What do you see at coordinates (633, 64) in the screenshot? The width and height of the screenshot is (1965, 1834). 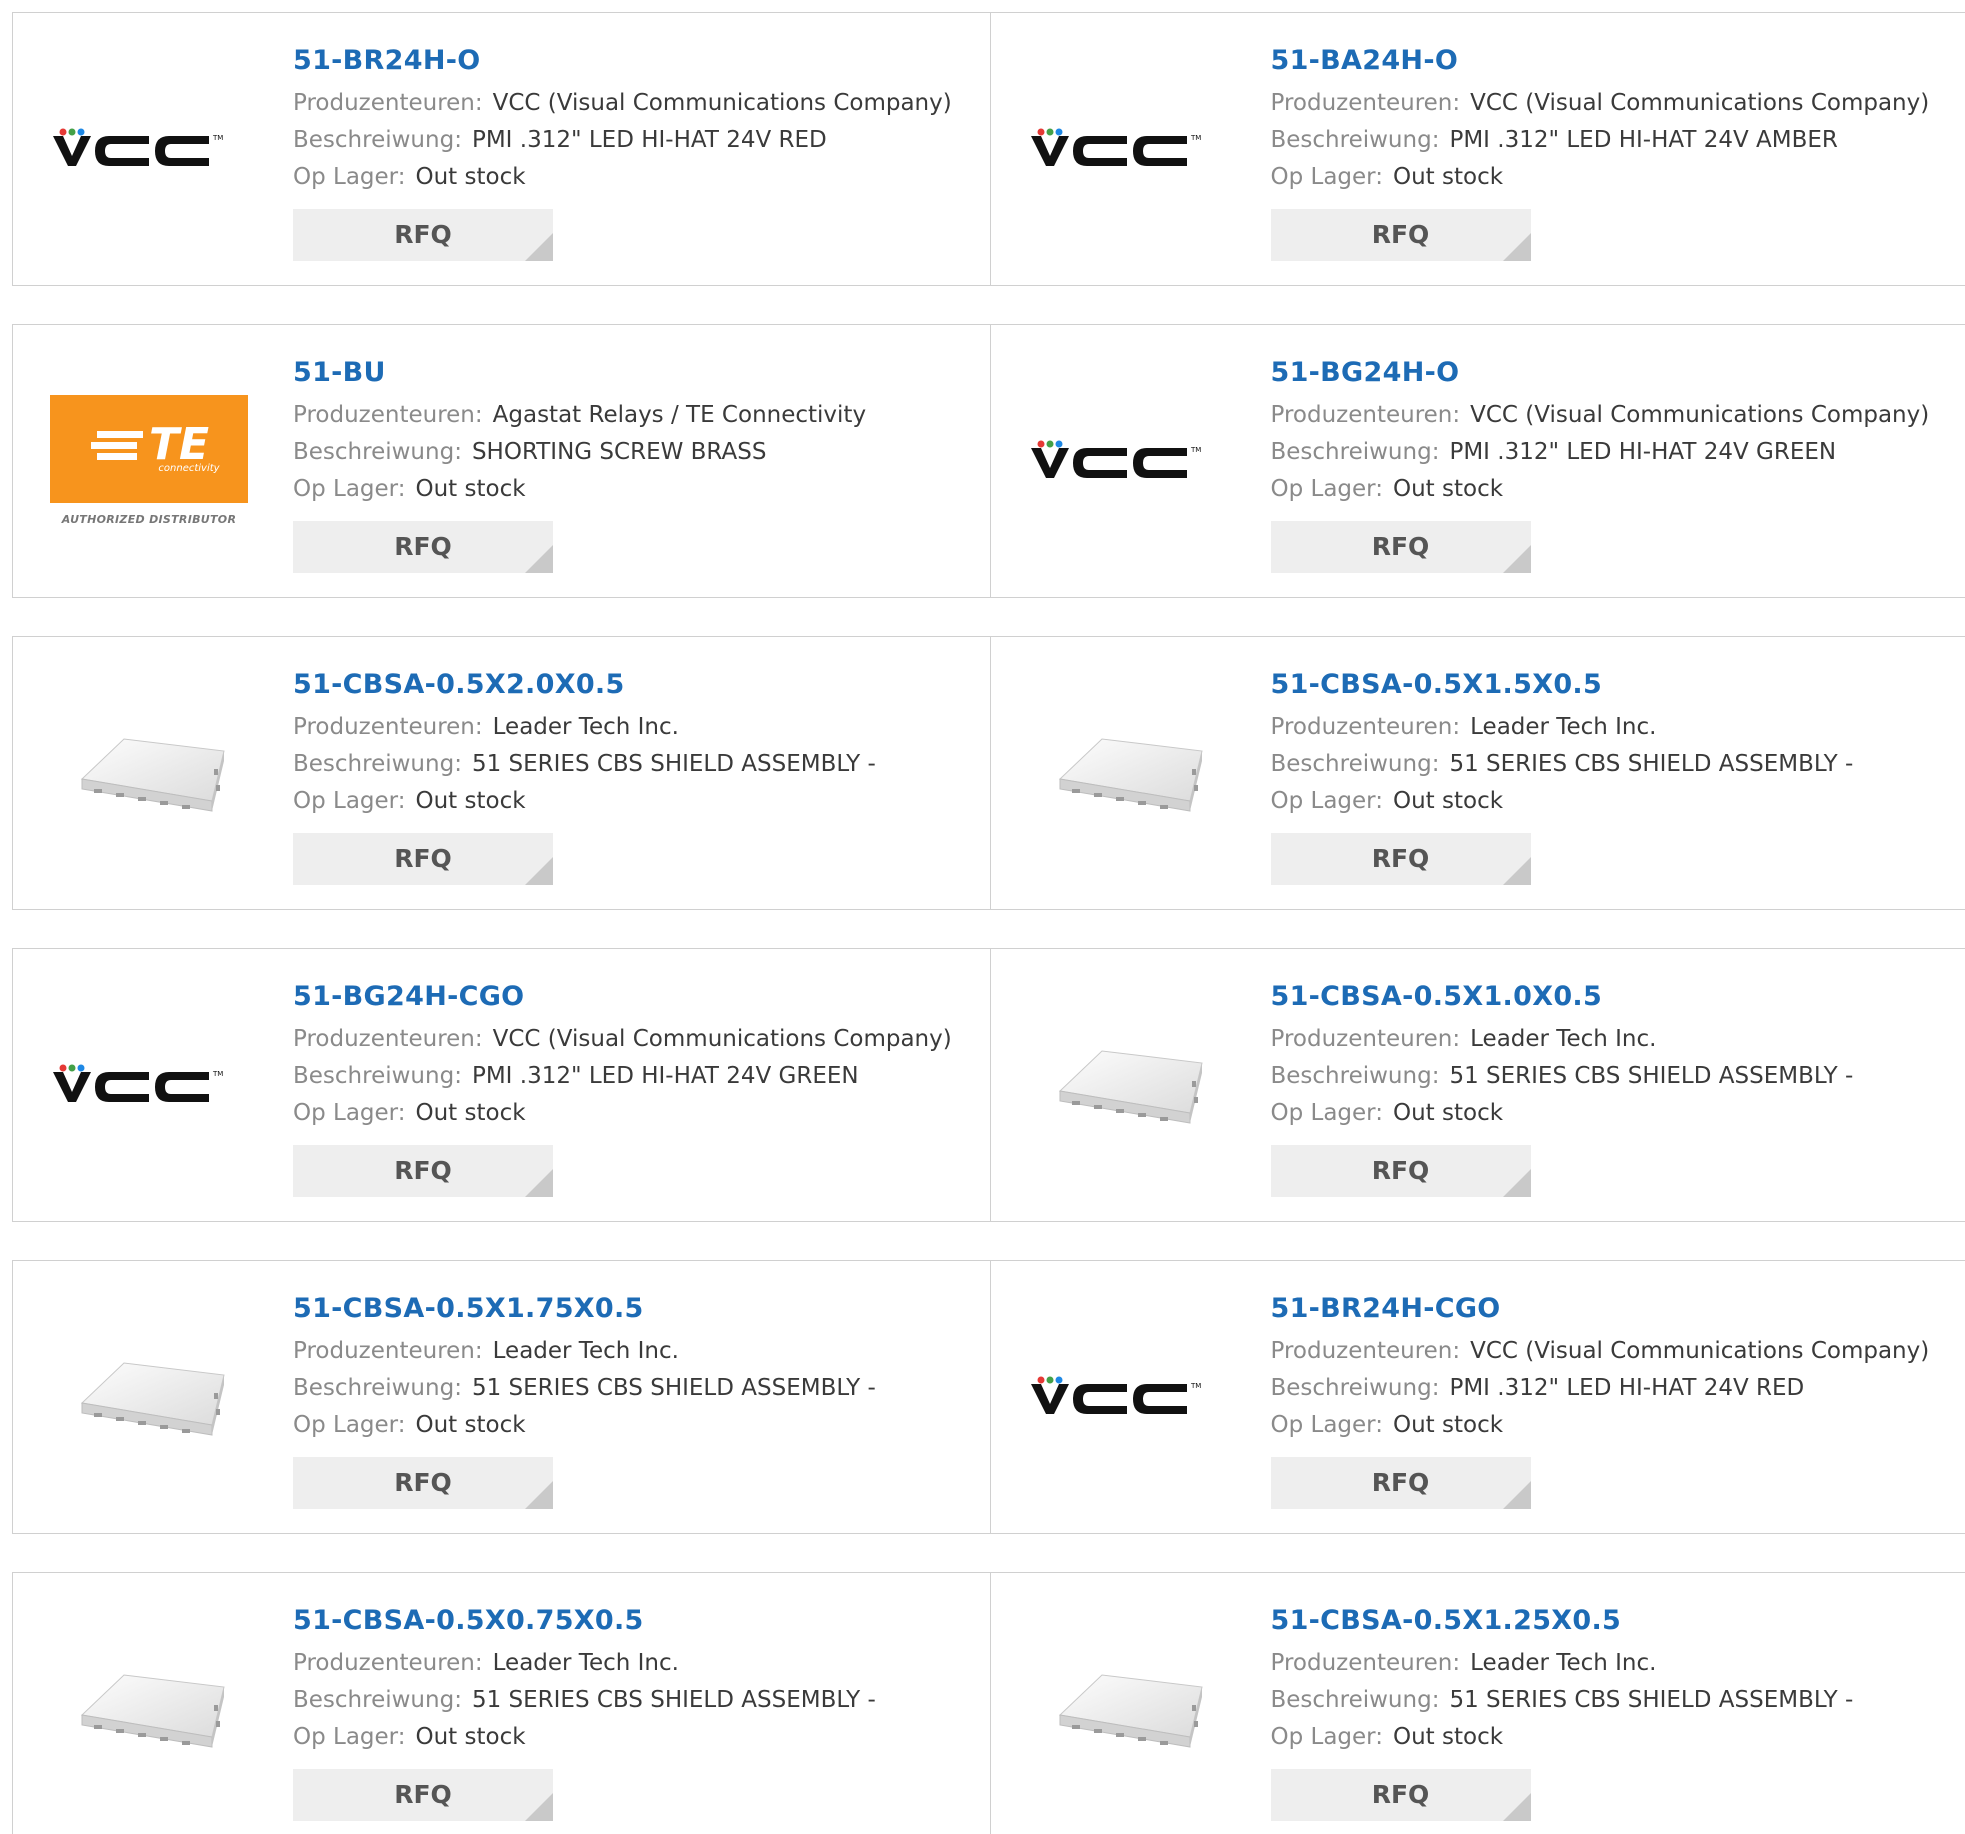 I see `part-number-link: 51-BR24H-O` at bounding box center [633, 64].